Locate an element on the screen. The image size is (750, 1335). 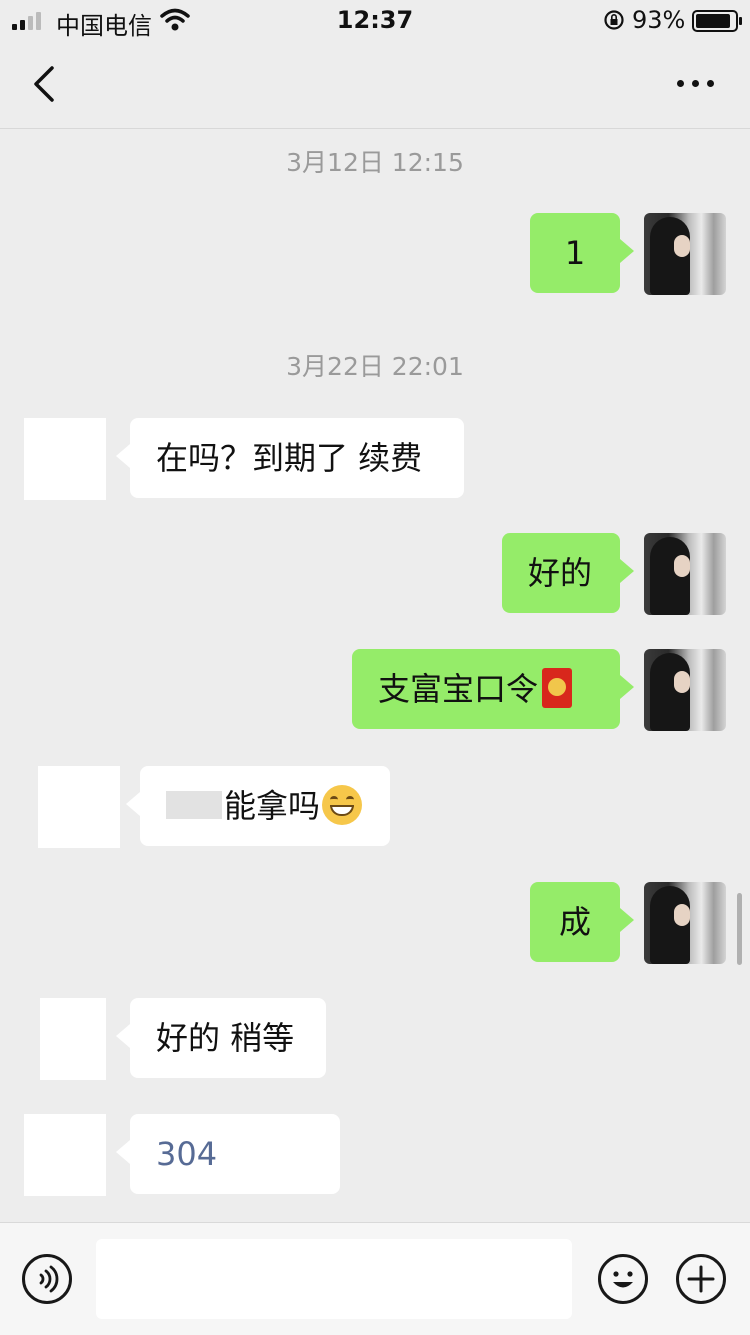
message-bubble-received: 好的 稍等 is located at coordinates (221, 1038).